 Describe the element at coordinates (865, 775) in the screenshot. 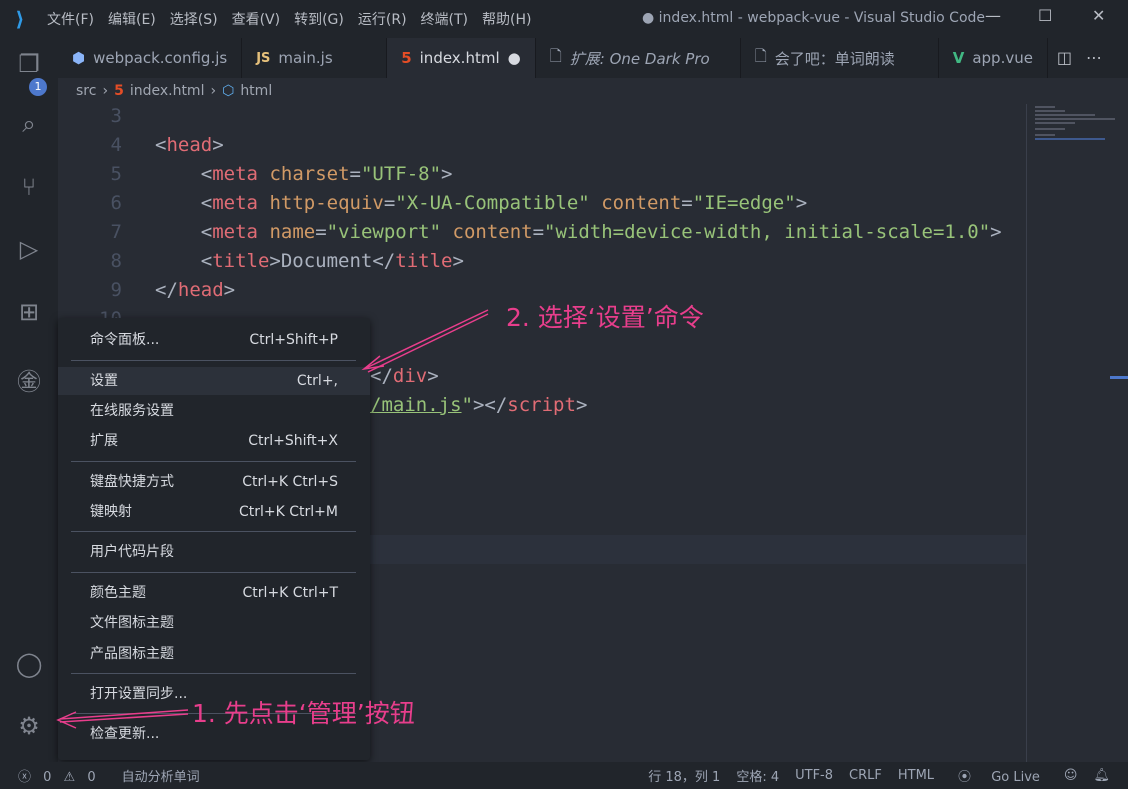

I see `line-ending: CRLF` at that location.